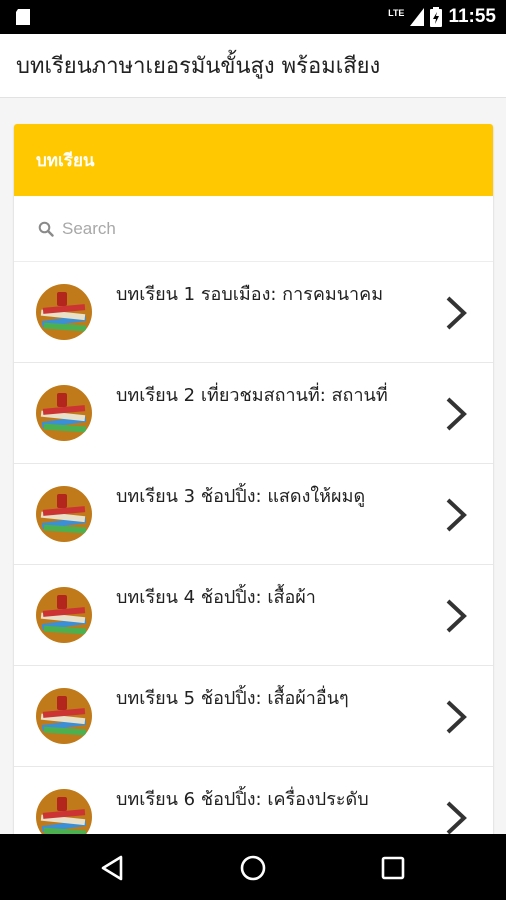  Describe the element at coordinates (241, 496) in the screenshot. I see `lesson-label: บทเรียน 3 ช้อปปิ้ง: แสดงให้ผมดู` at that location.